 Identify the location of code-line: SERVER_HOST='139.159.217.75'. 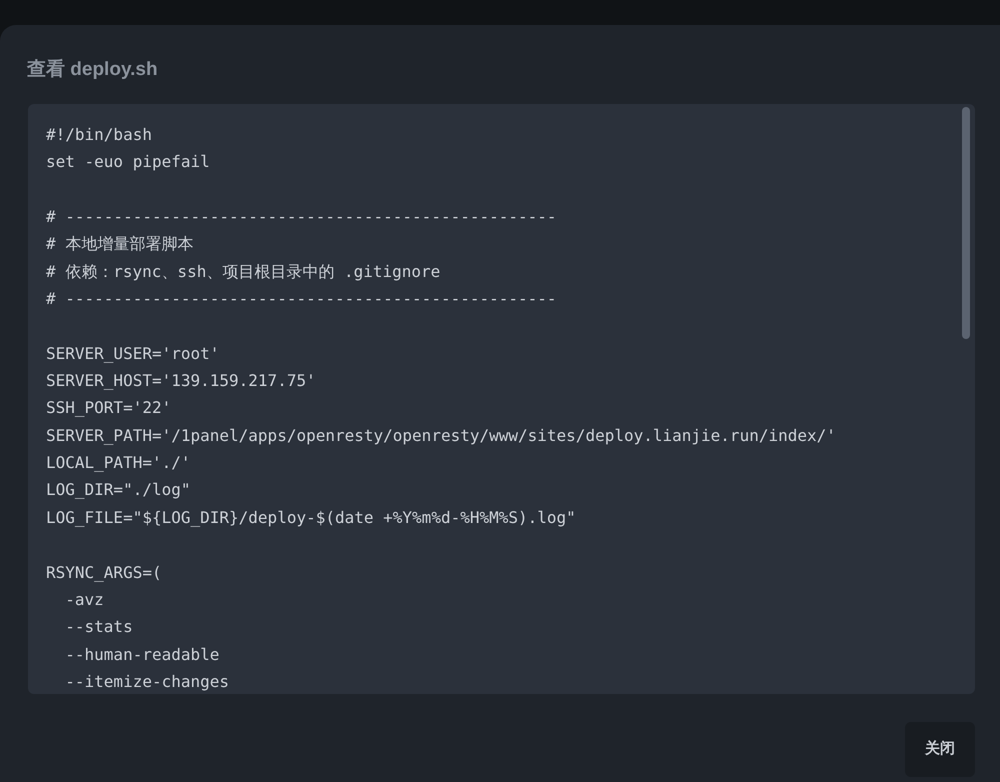
(181, 380).